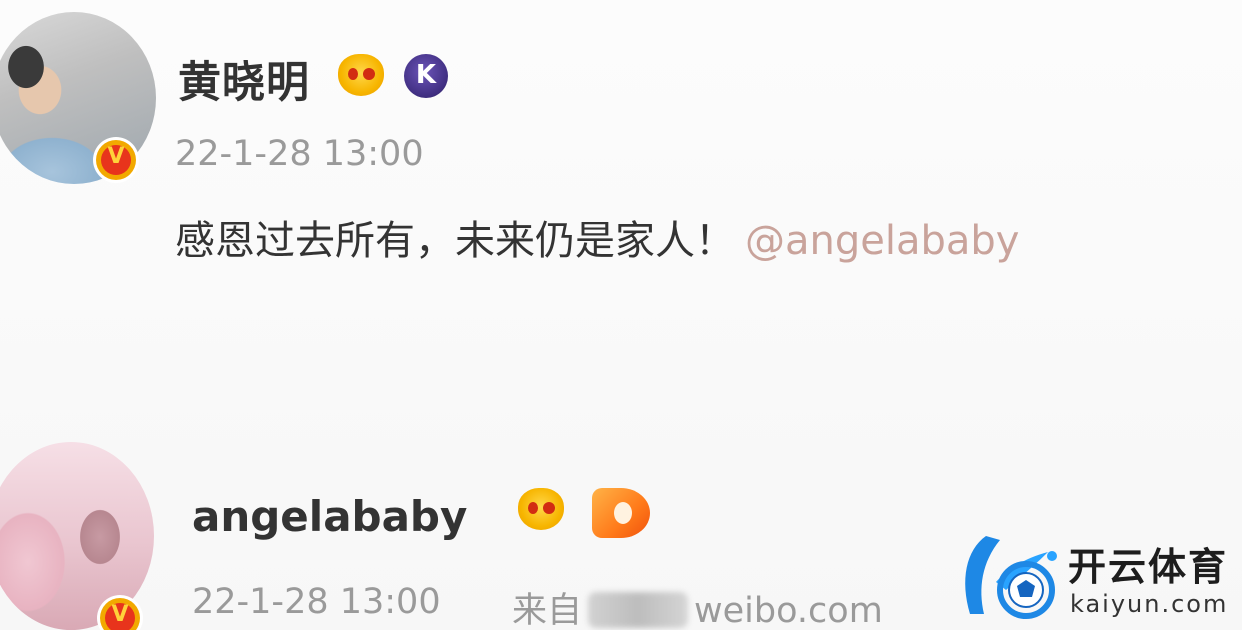 This screenshot has width=1242, height=630. Describe the element at coordinates (882, 241) in the screenshot. I see `mention-link: @angelababy` at that location.